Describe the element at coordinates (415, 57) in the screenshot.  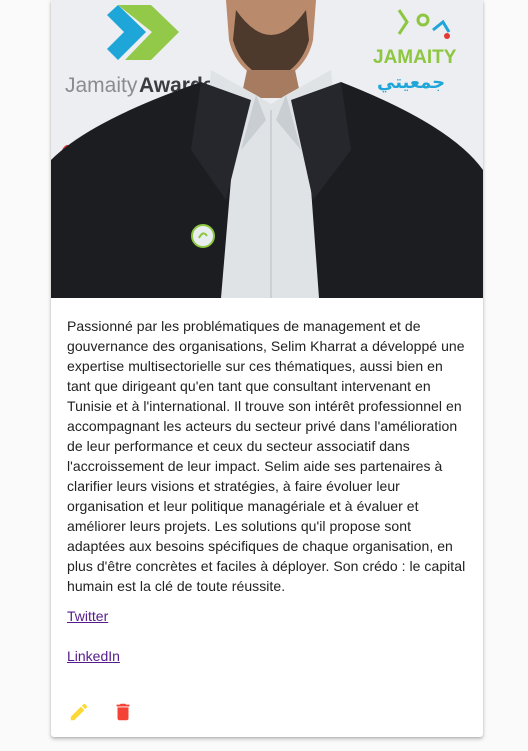
I see `svg-text: JAMAITY` at that location.